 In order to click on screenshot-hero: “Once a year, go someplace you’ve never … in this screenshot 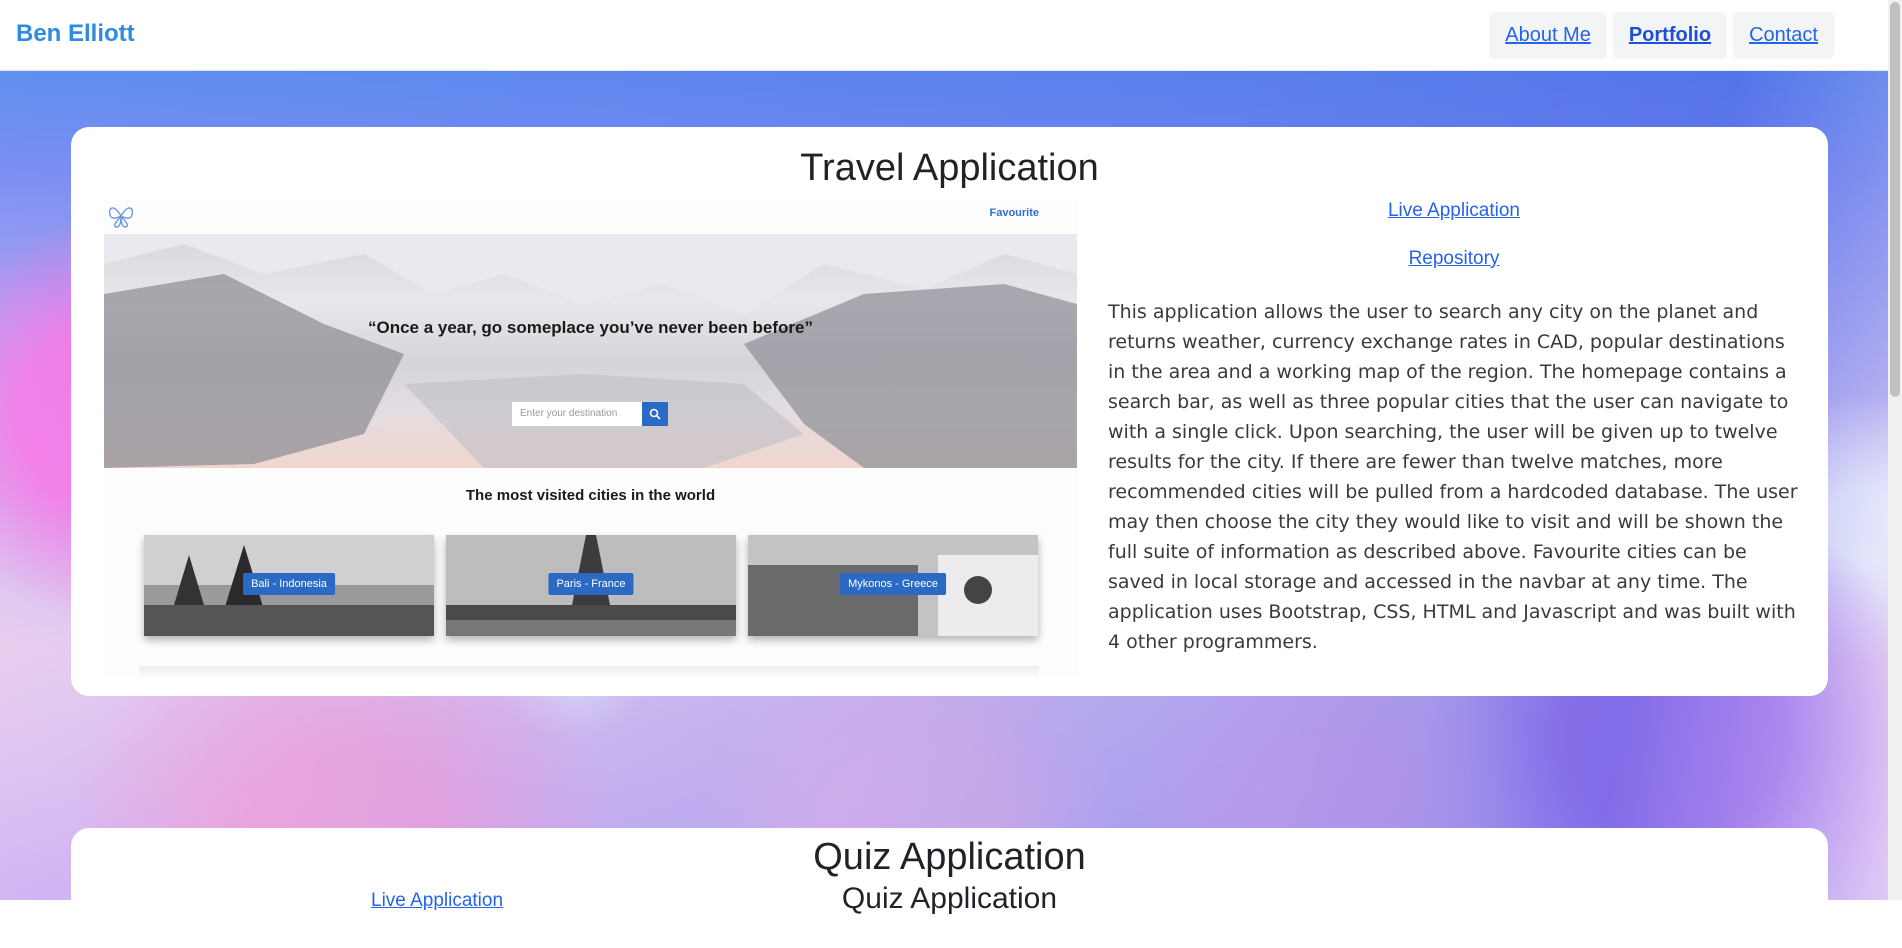, I will do `click(590, 351)`.